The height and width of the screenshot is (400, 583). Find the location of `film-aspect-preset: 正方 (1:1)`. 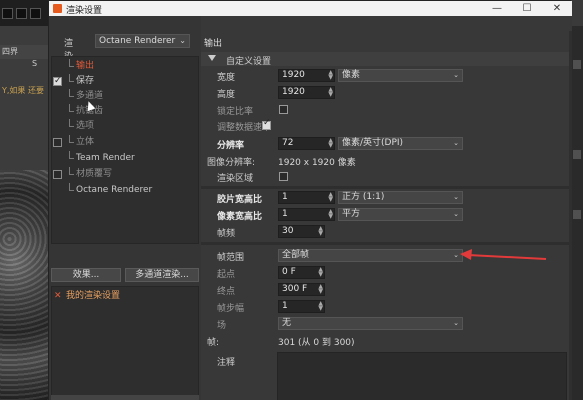

film-aspect-preset: 正方 (1:1) is located at coordinates (363, 197).